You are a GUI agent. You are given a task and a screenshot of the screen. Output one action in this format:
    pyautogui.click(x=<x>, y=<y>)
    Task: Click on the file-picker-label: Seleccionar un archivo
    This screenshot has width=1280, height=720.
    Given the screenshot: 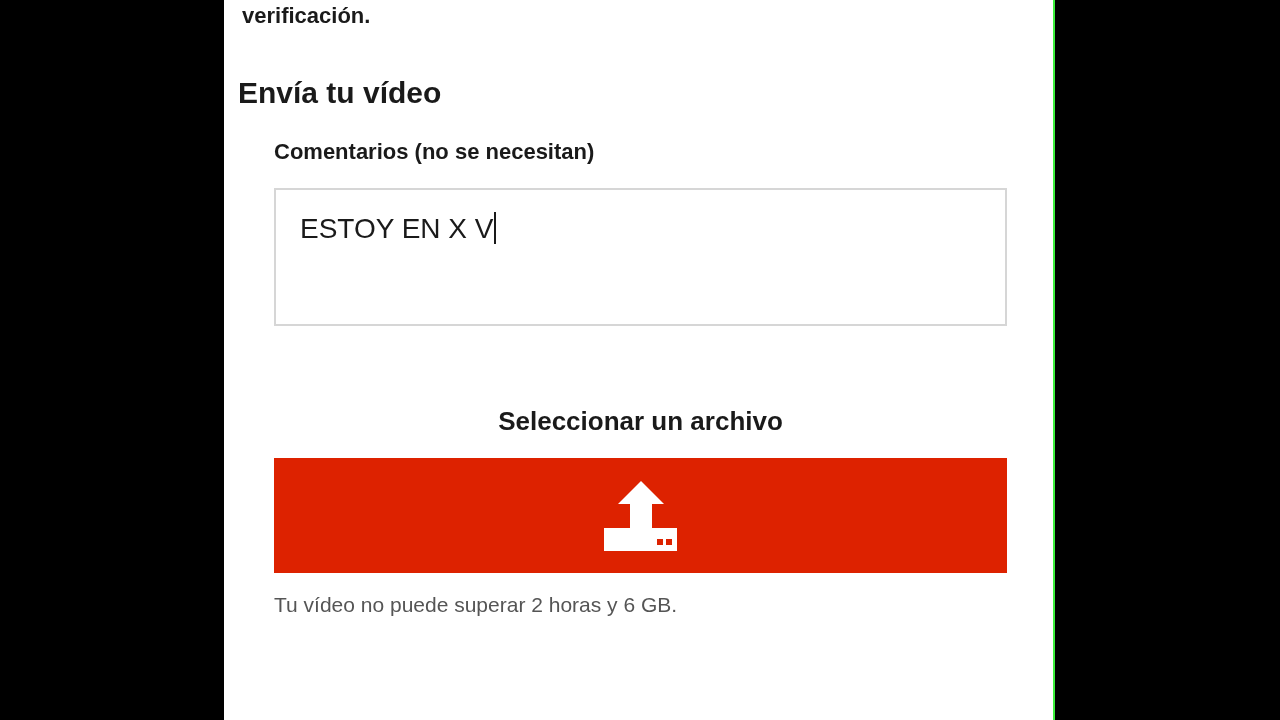 What is the action you would take?
    pyautogui.click(x=640, y=421)
    